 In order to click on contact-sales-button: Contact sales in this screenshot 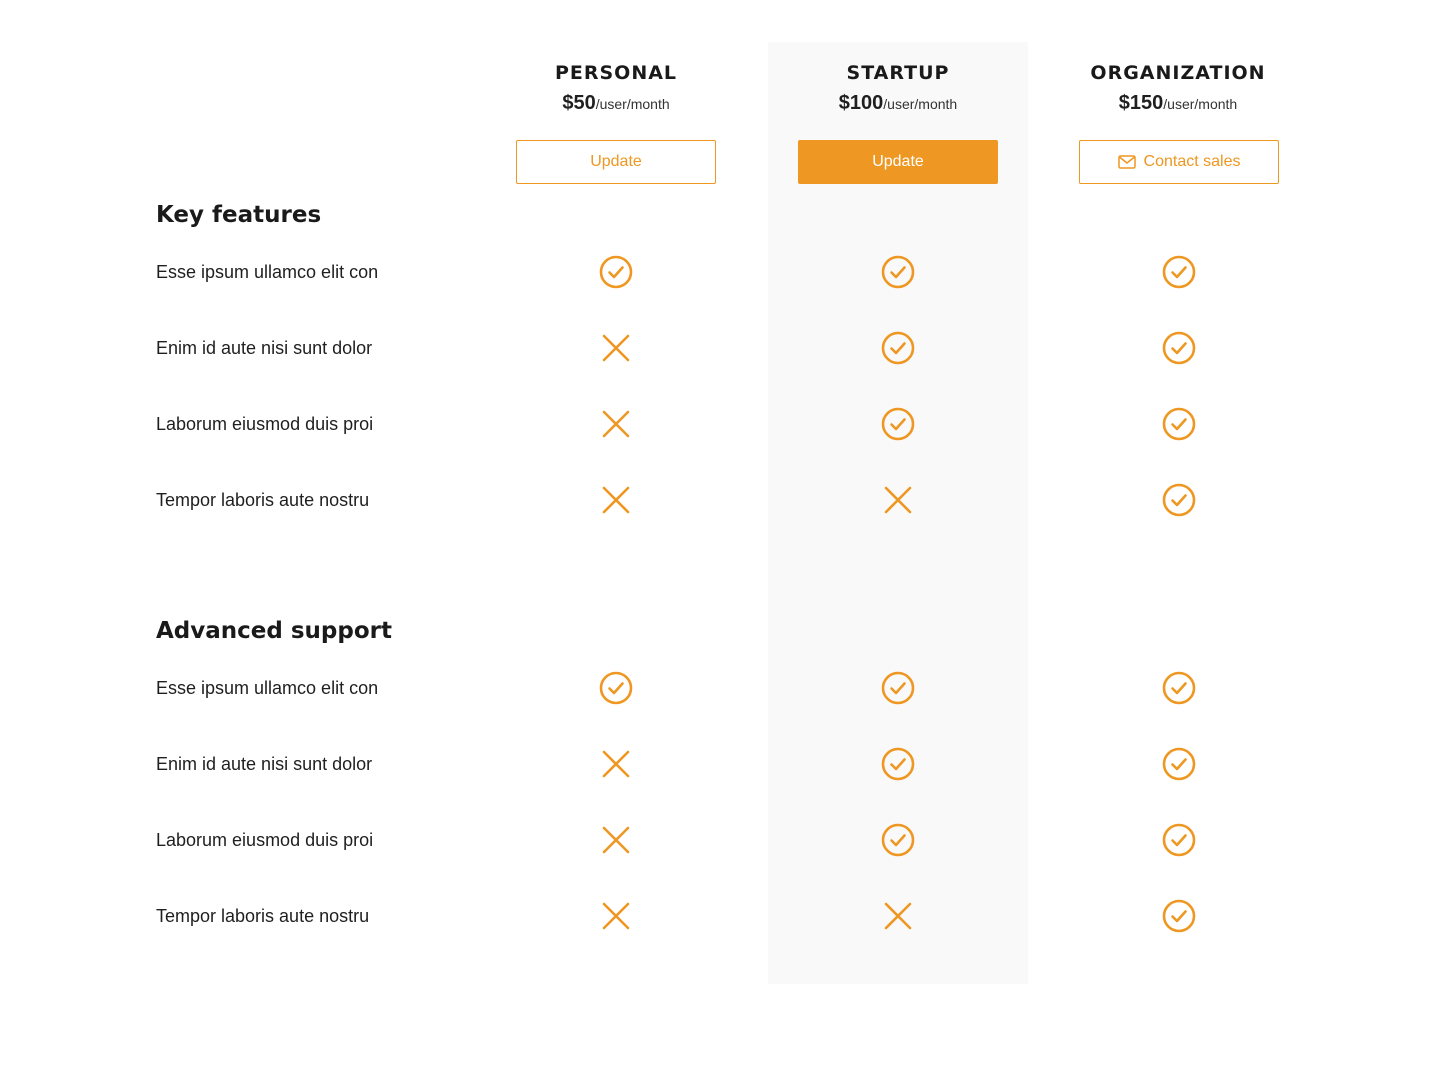, I will do `click(1179, 162)`.